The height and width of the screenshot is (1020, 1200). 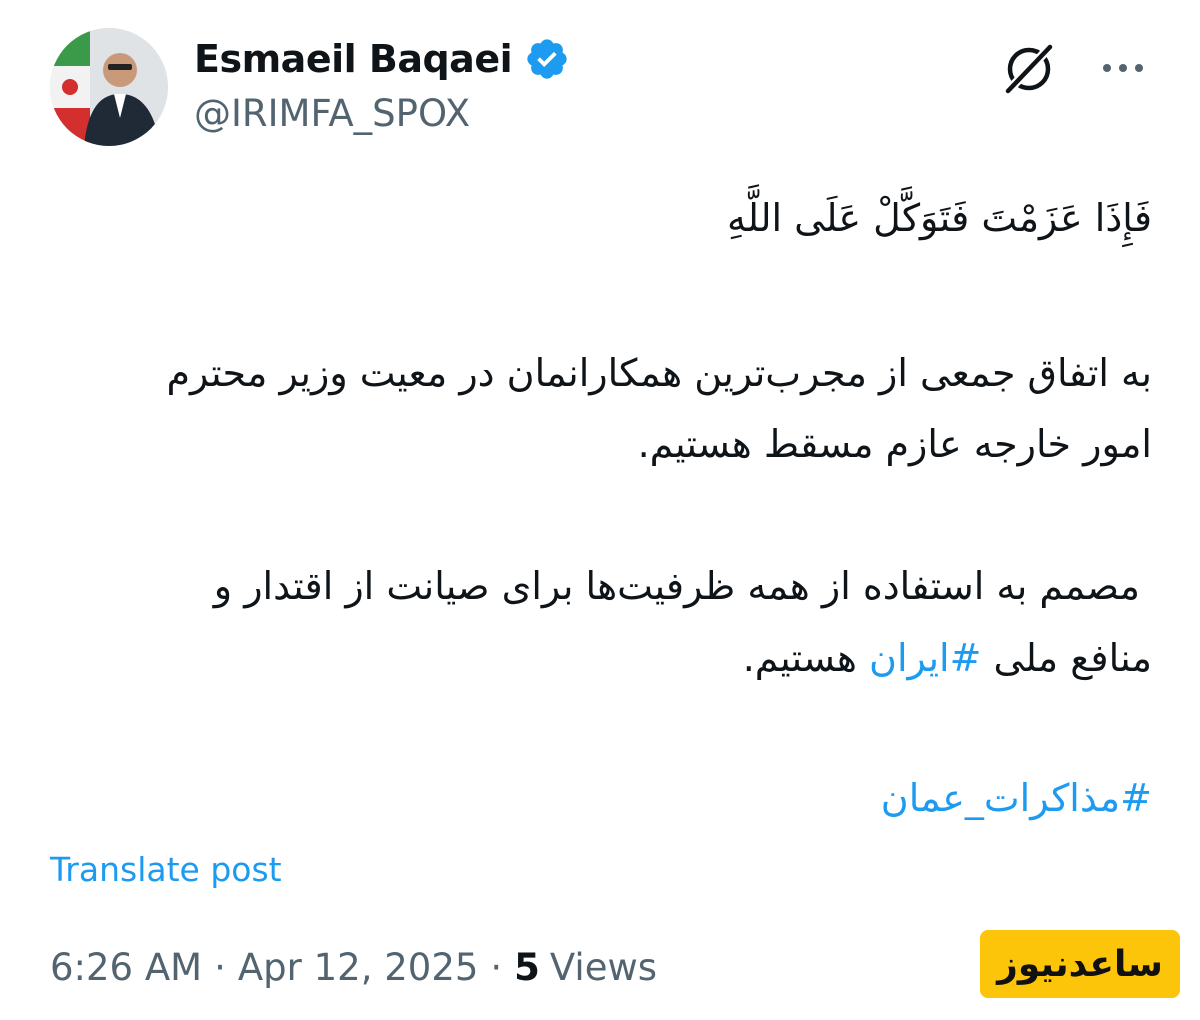 I want to click on views-count: 5, so click(x=527, y=967).